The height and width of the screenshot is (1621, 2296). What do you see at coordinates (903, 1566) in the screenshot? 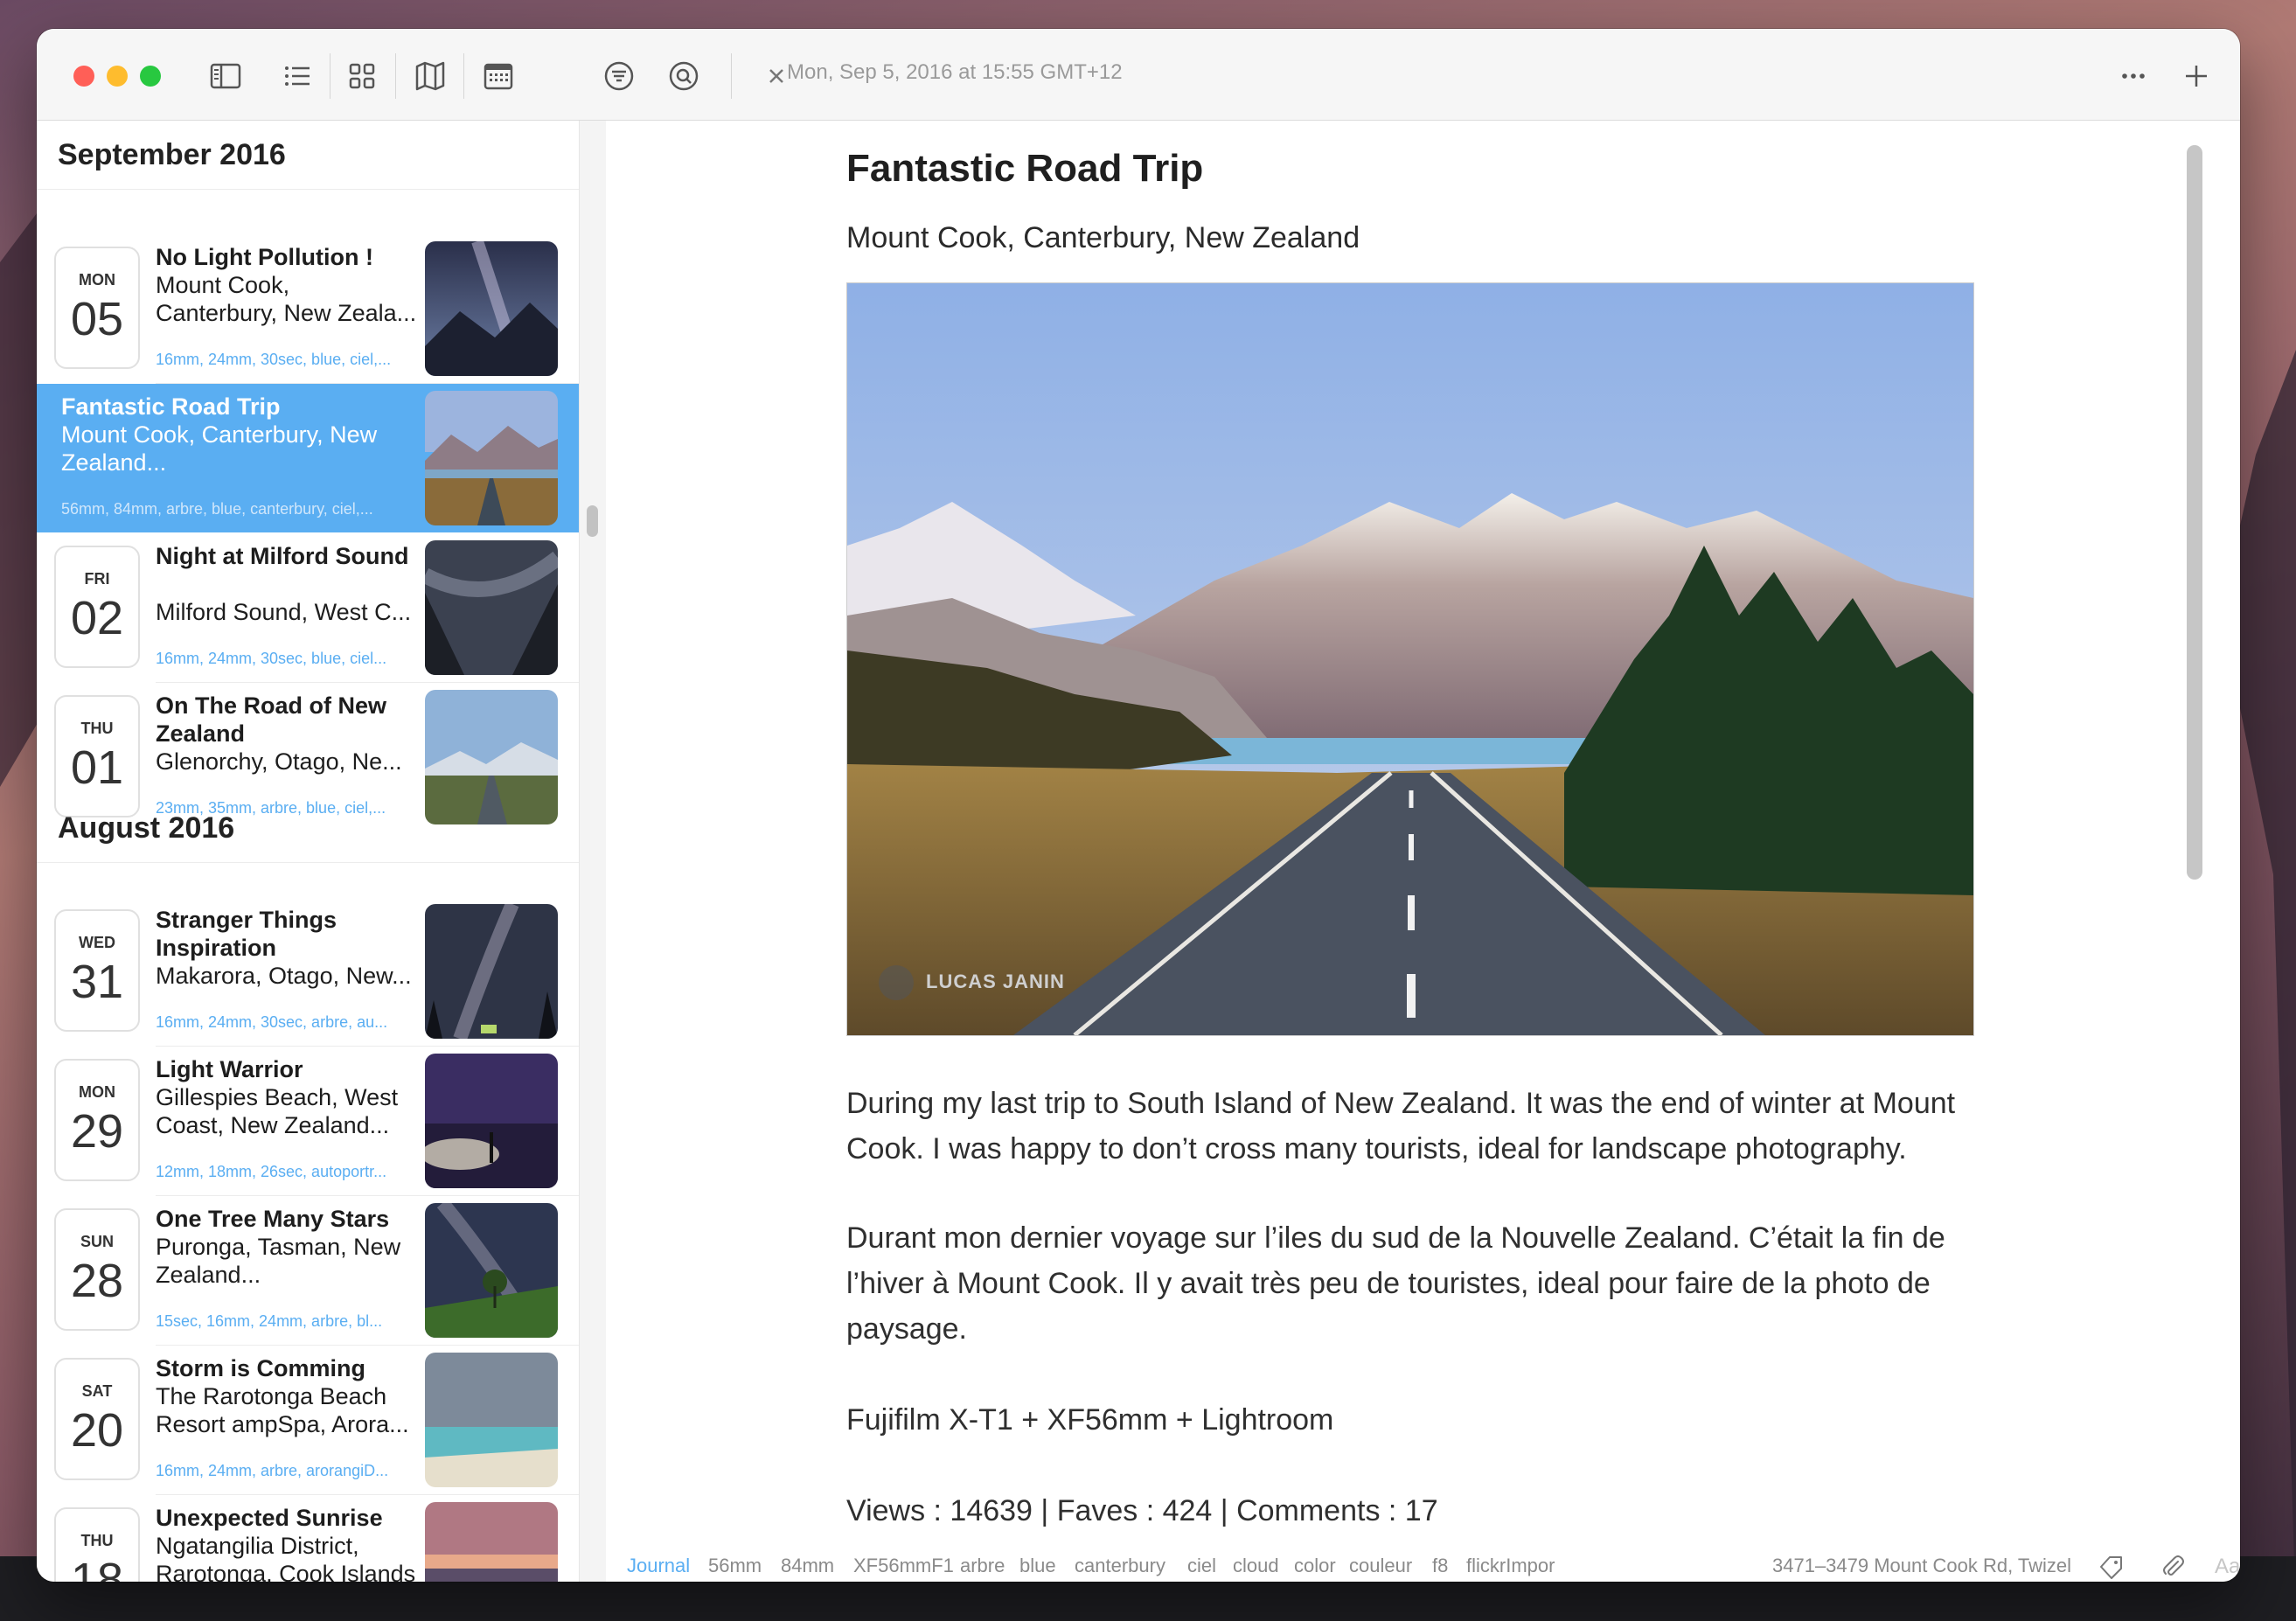
I see `tag-chip: XF56mmF1` at bounding box center [903, 1566].